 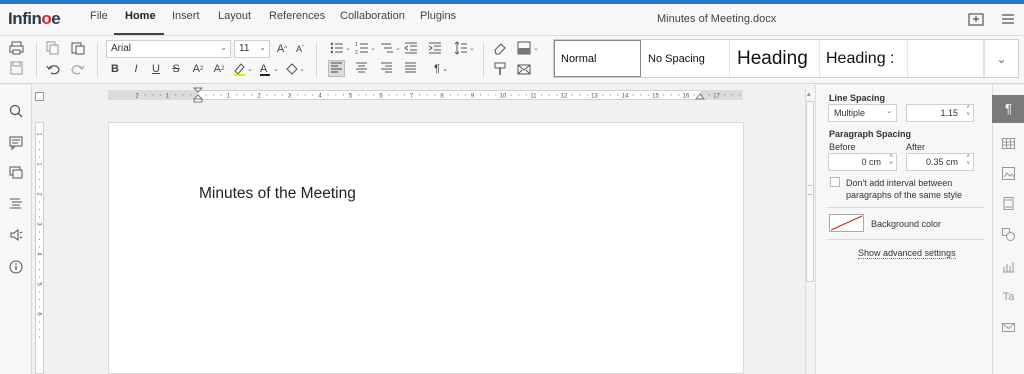 What do you see at coordinates (140, 16) in the screenshot?
I see `tab-home: Home` at bounding box center [140, 16].